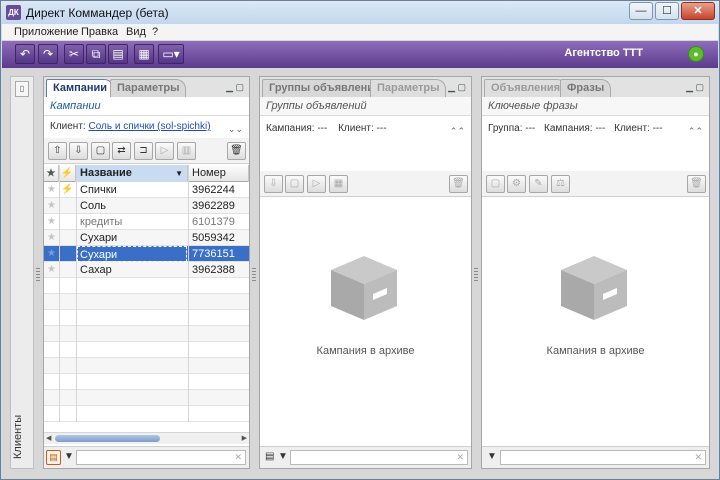 The width and height of the screenshot is (720, 480). What do you see at coordinates (136, 32) in the screenshot?
I see `menu-view: Вид` at bounding box center [136, 32].